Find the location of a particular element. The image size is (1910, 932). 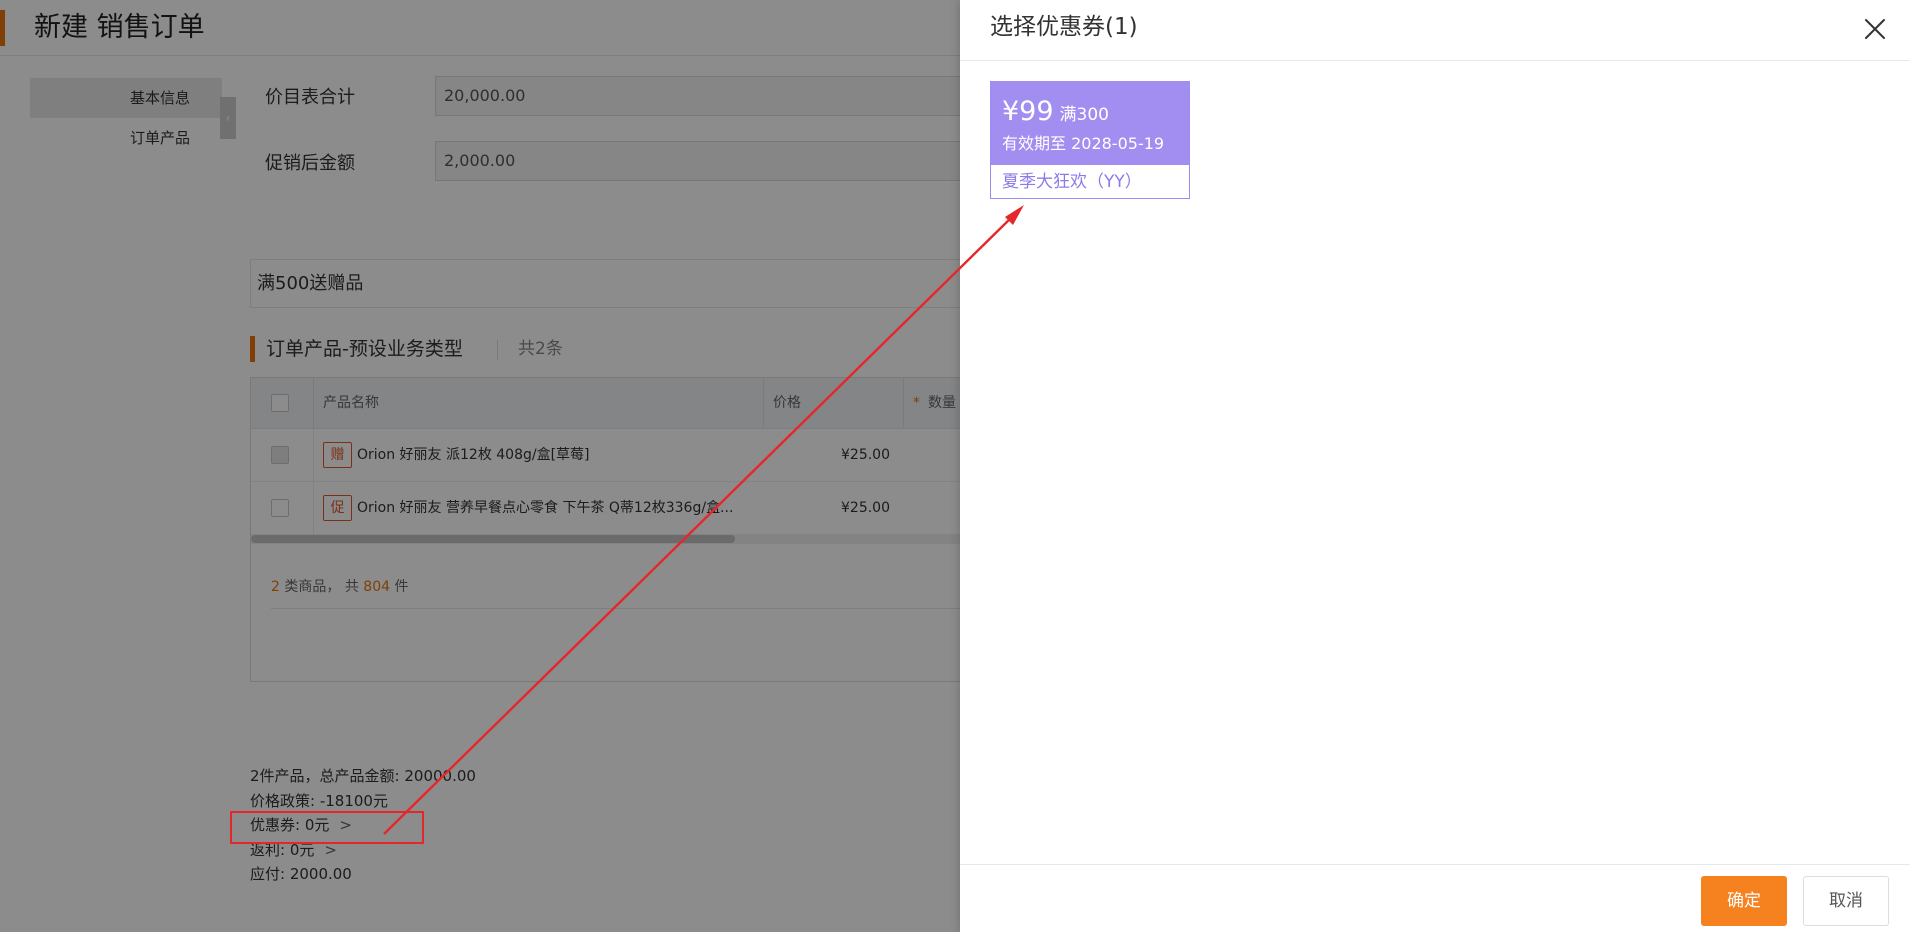

coupon-name: 夏季大狂欢（YY） is located at coordinates (1072, 182).